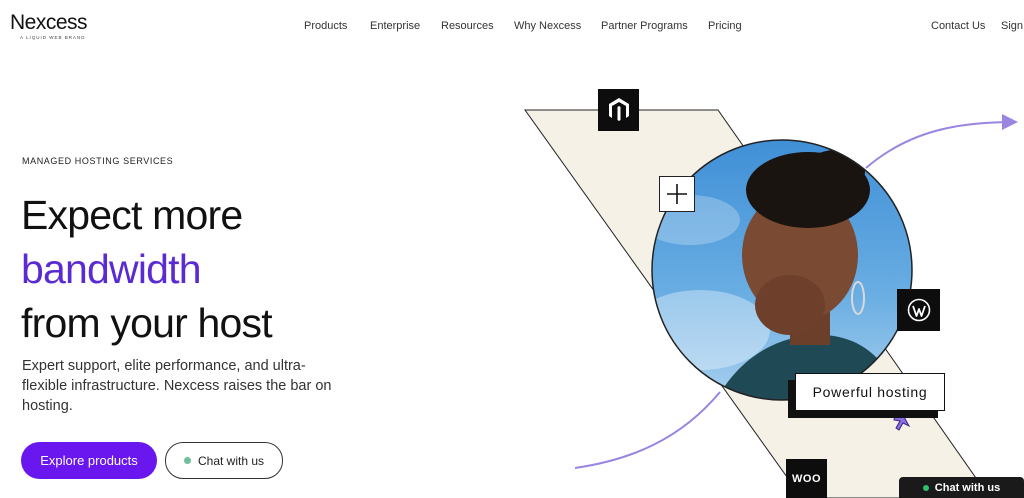 The image size is (1024, 498). I want to click on chat-widget-label: Chat with us, so click(967, 487).